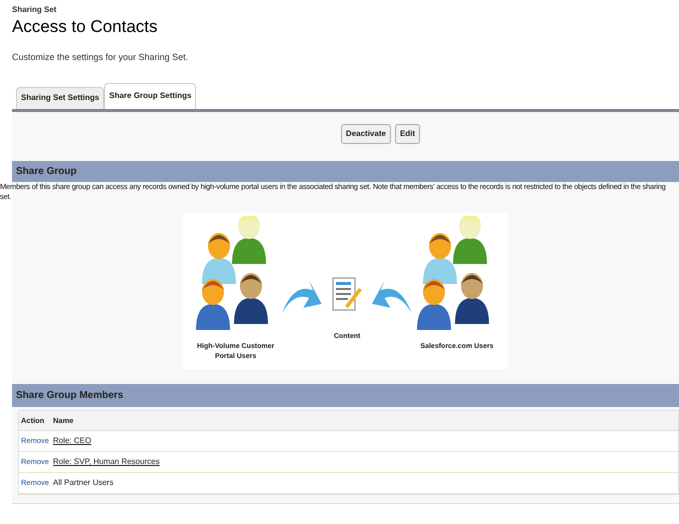 This screenshot has width=679, height=524. What do you see at coordinates (345, 171) in the screenshot?
I see `section-header: Share Group` at bounding box center [345, 171].